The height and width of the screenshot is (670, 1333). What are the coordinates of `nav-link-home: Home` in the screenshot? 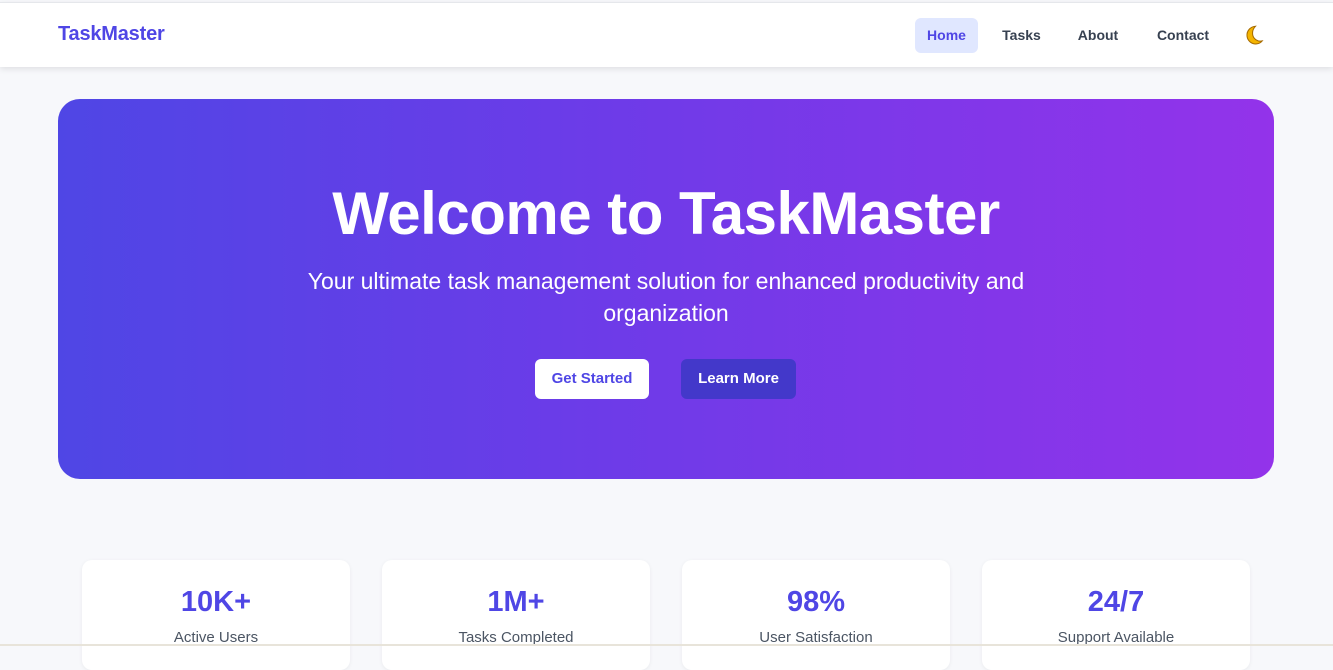 It's located at (946, 35).